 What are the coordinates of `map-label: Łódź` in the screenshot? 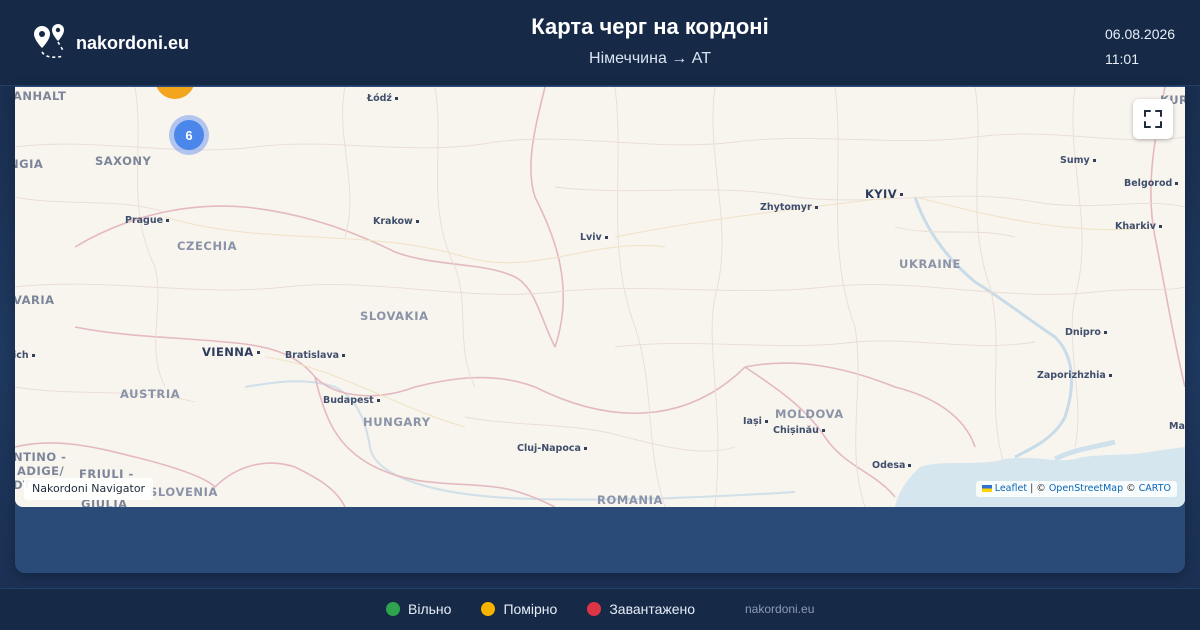 It's located at (382, 98).